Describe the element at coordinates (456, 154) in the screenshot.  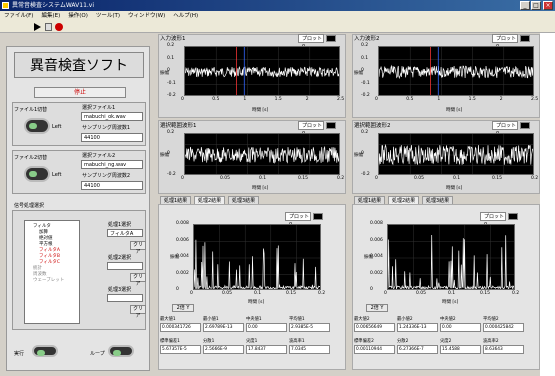
I see `select2-plot` at that location.